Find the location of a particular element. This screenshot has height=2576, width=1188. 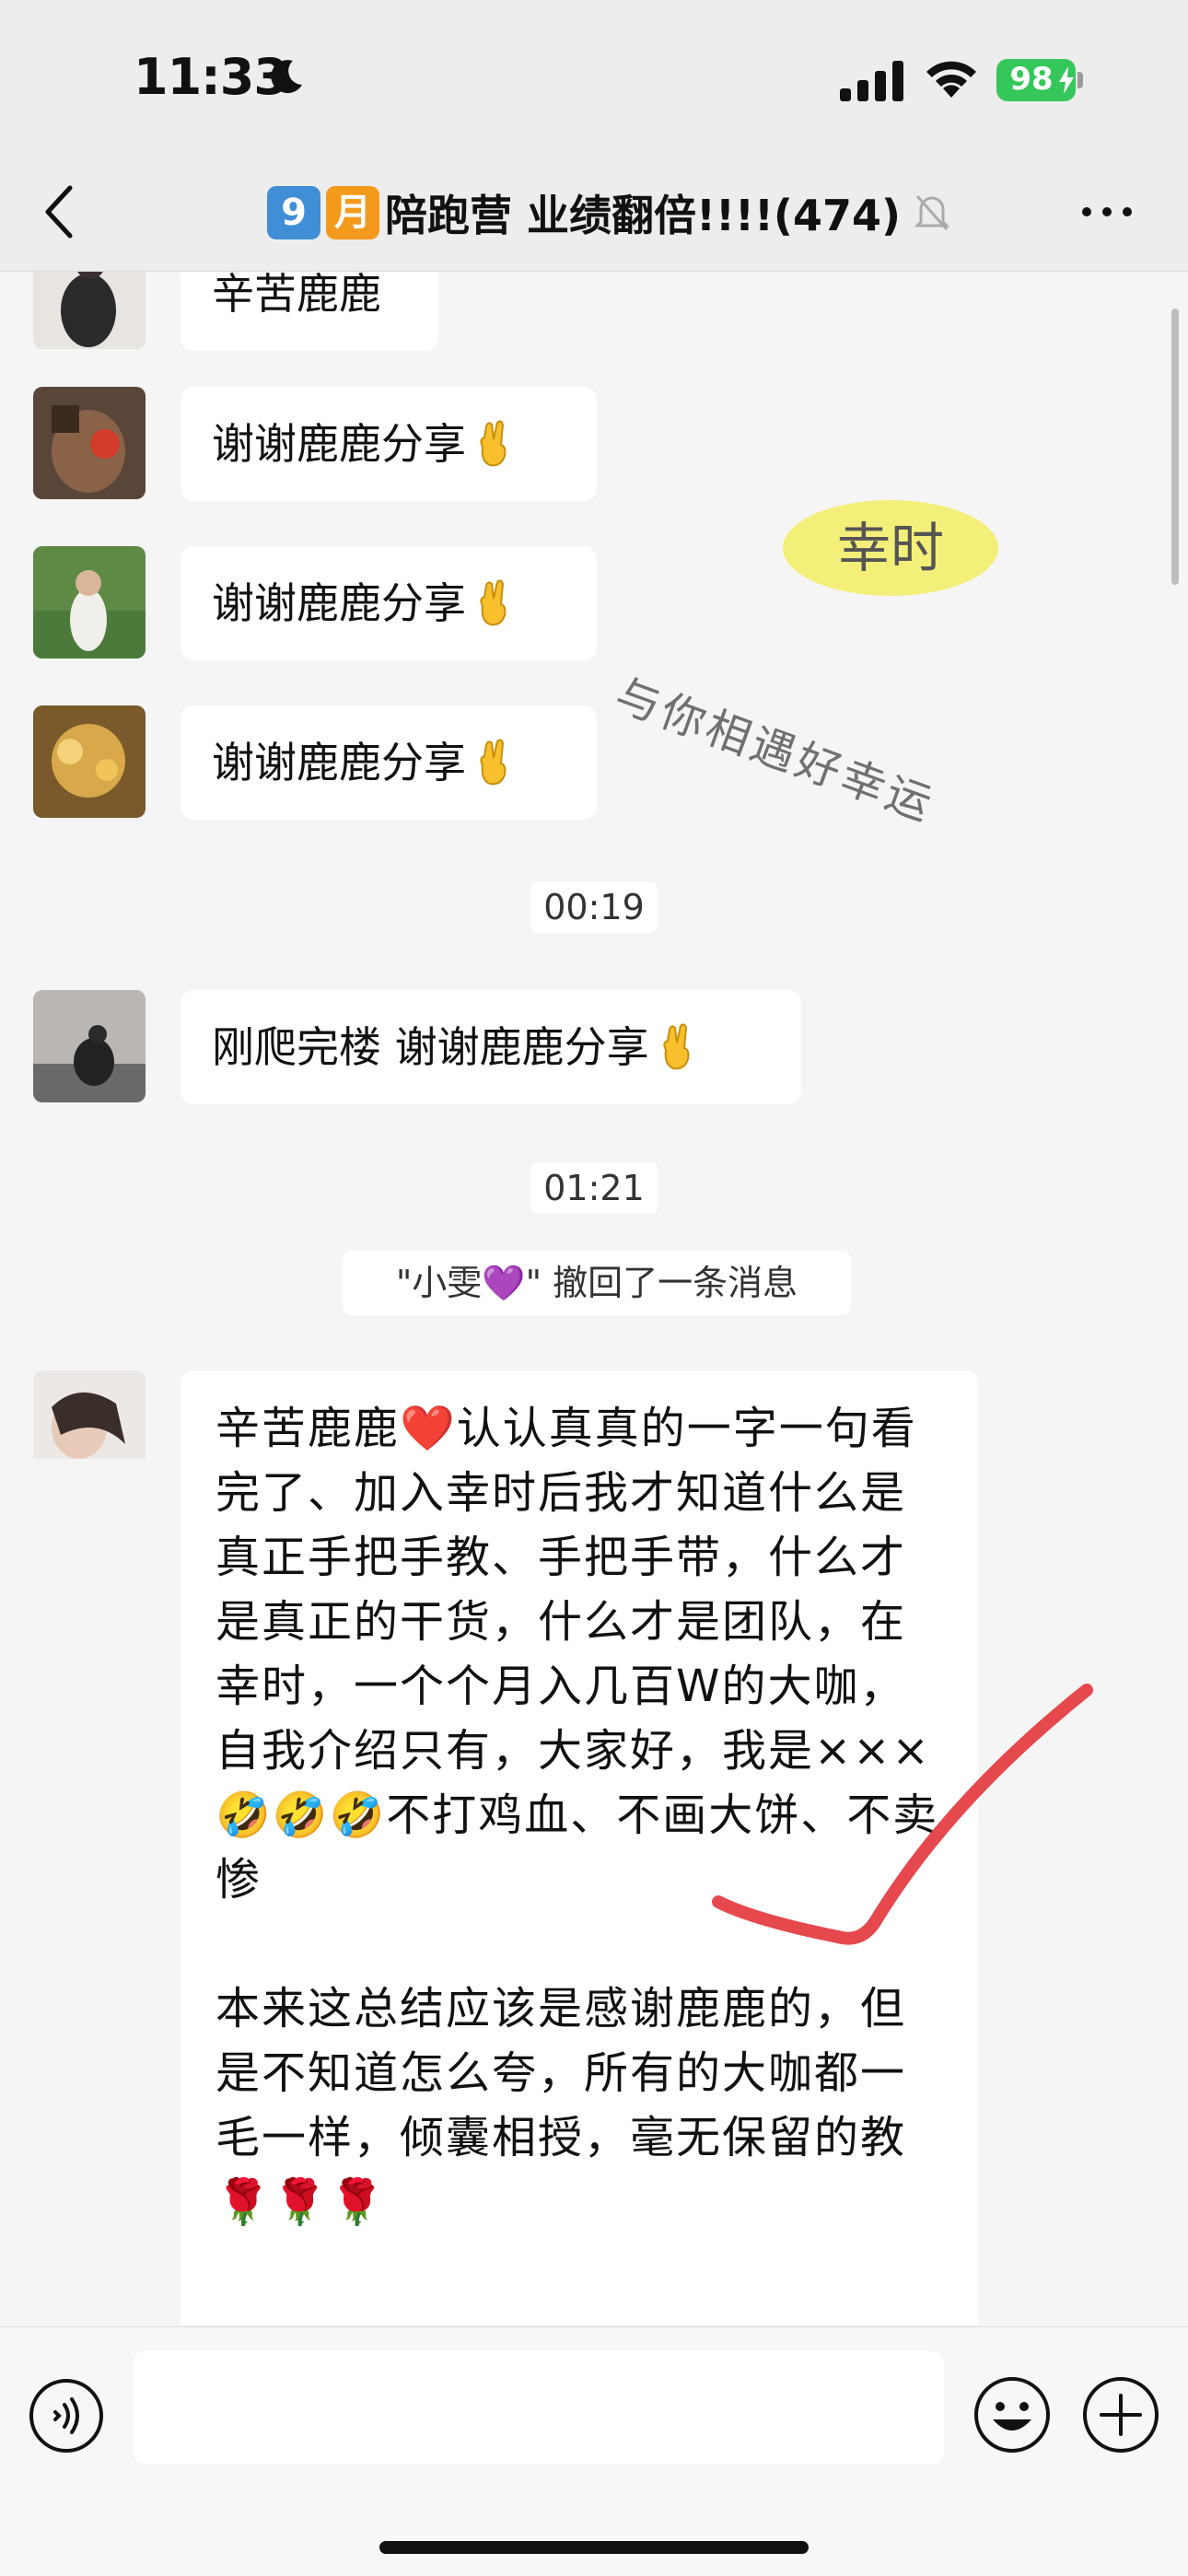

month-emoji: 月 is located at coordinates (352, 212).